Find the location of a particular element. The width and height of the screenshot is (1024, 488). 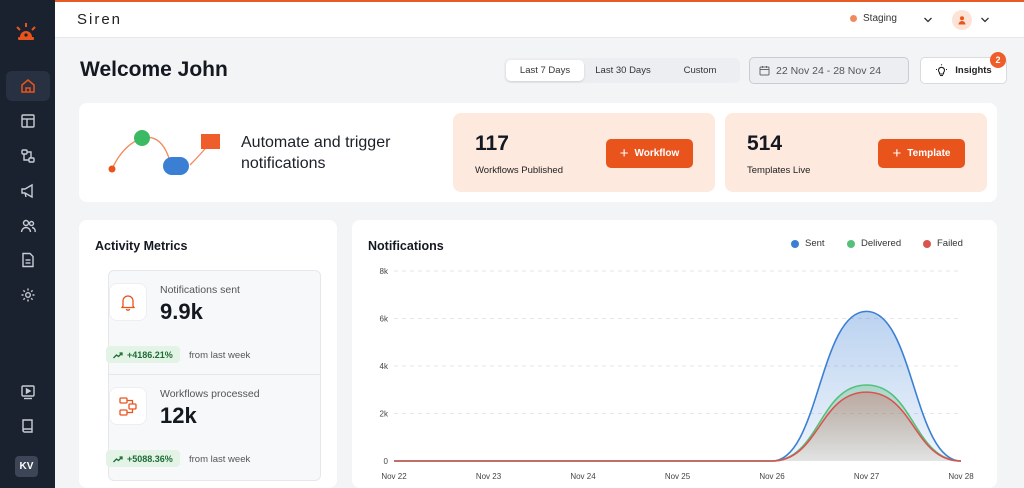

siren-logo-icon is located at coordinates (26, 31).